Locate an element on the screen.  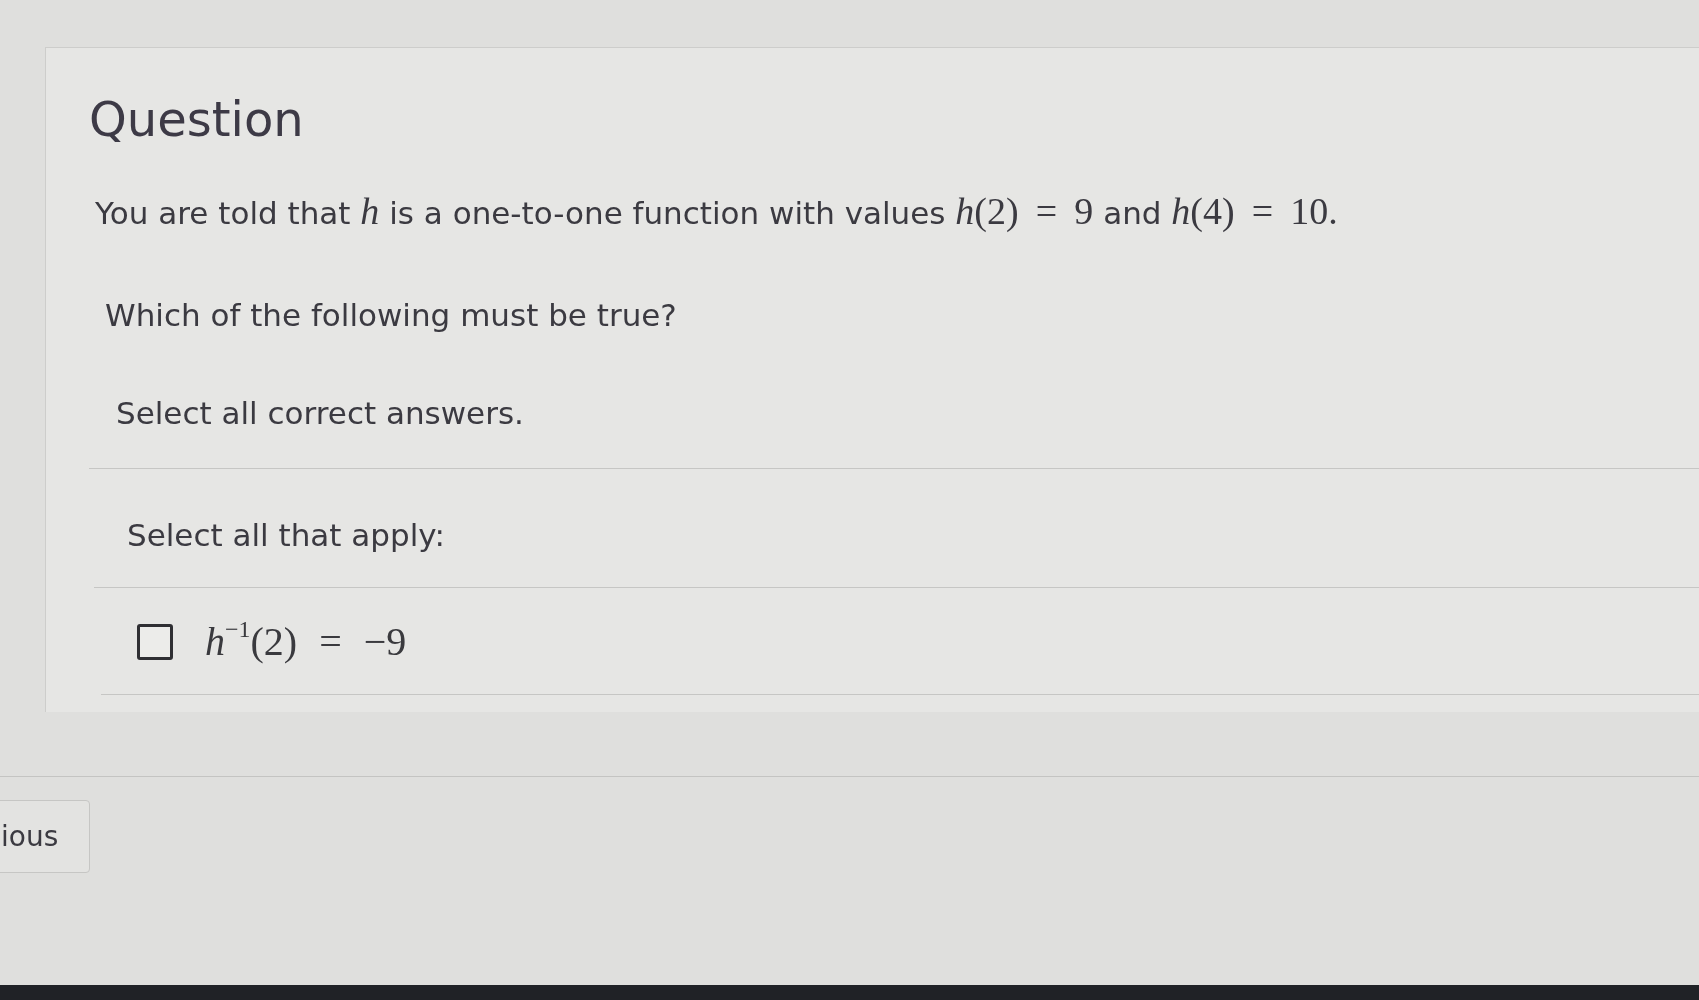
answers-heading: Select all that apply: is located at coordinates (286, 535).